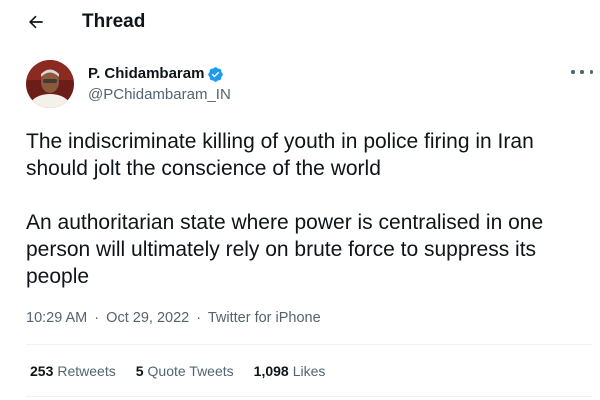  What do you see at coordinates (271, 371) in the screenshot?
I see `likes-count: 1,098` at bounding box center [271, 371].